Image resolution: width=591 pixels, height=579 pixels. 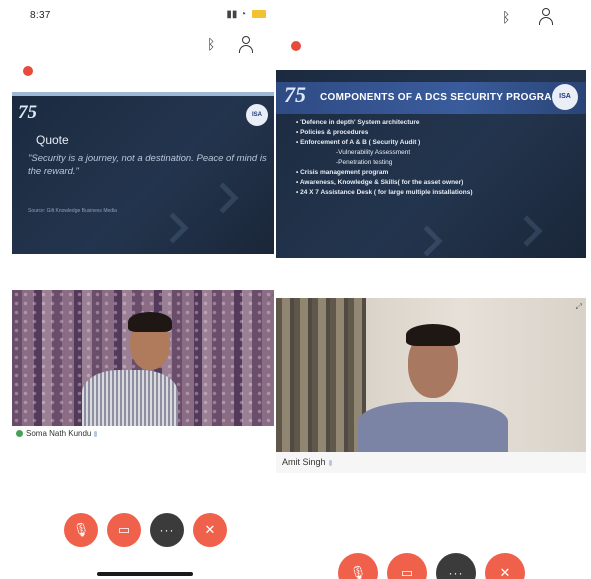 What do you see at coordinates (307, 462) in the screenshot?
I see `participant-name: Amit Singh` at bounding box center [307, 462].